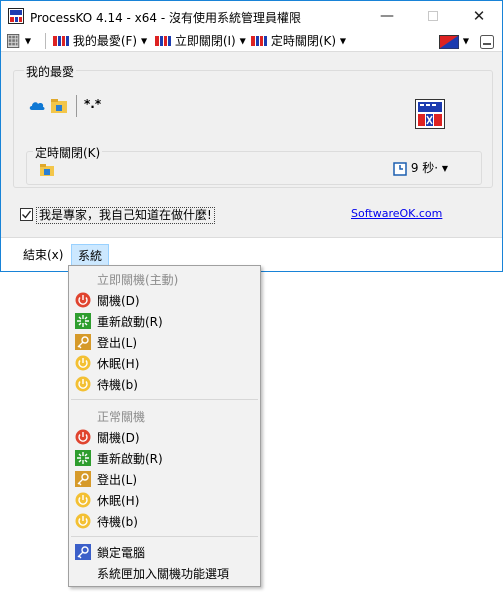  I want to click on menu-item-forced-standby: 待機(b), so click(164, 384).